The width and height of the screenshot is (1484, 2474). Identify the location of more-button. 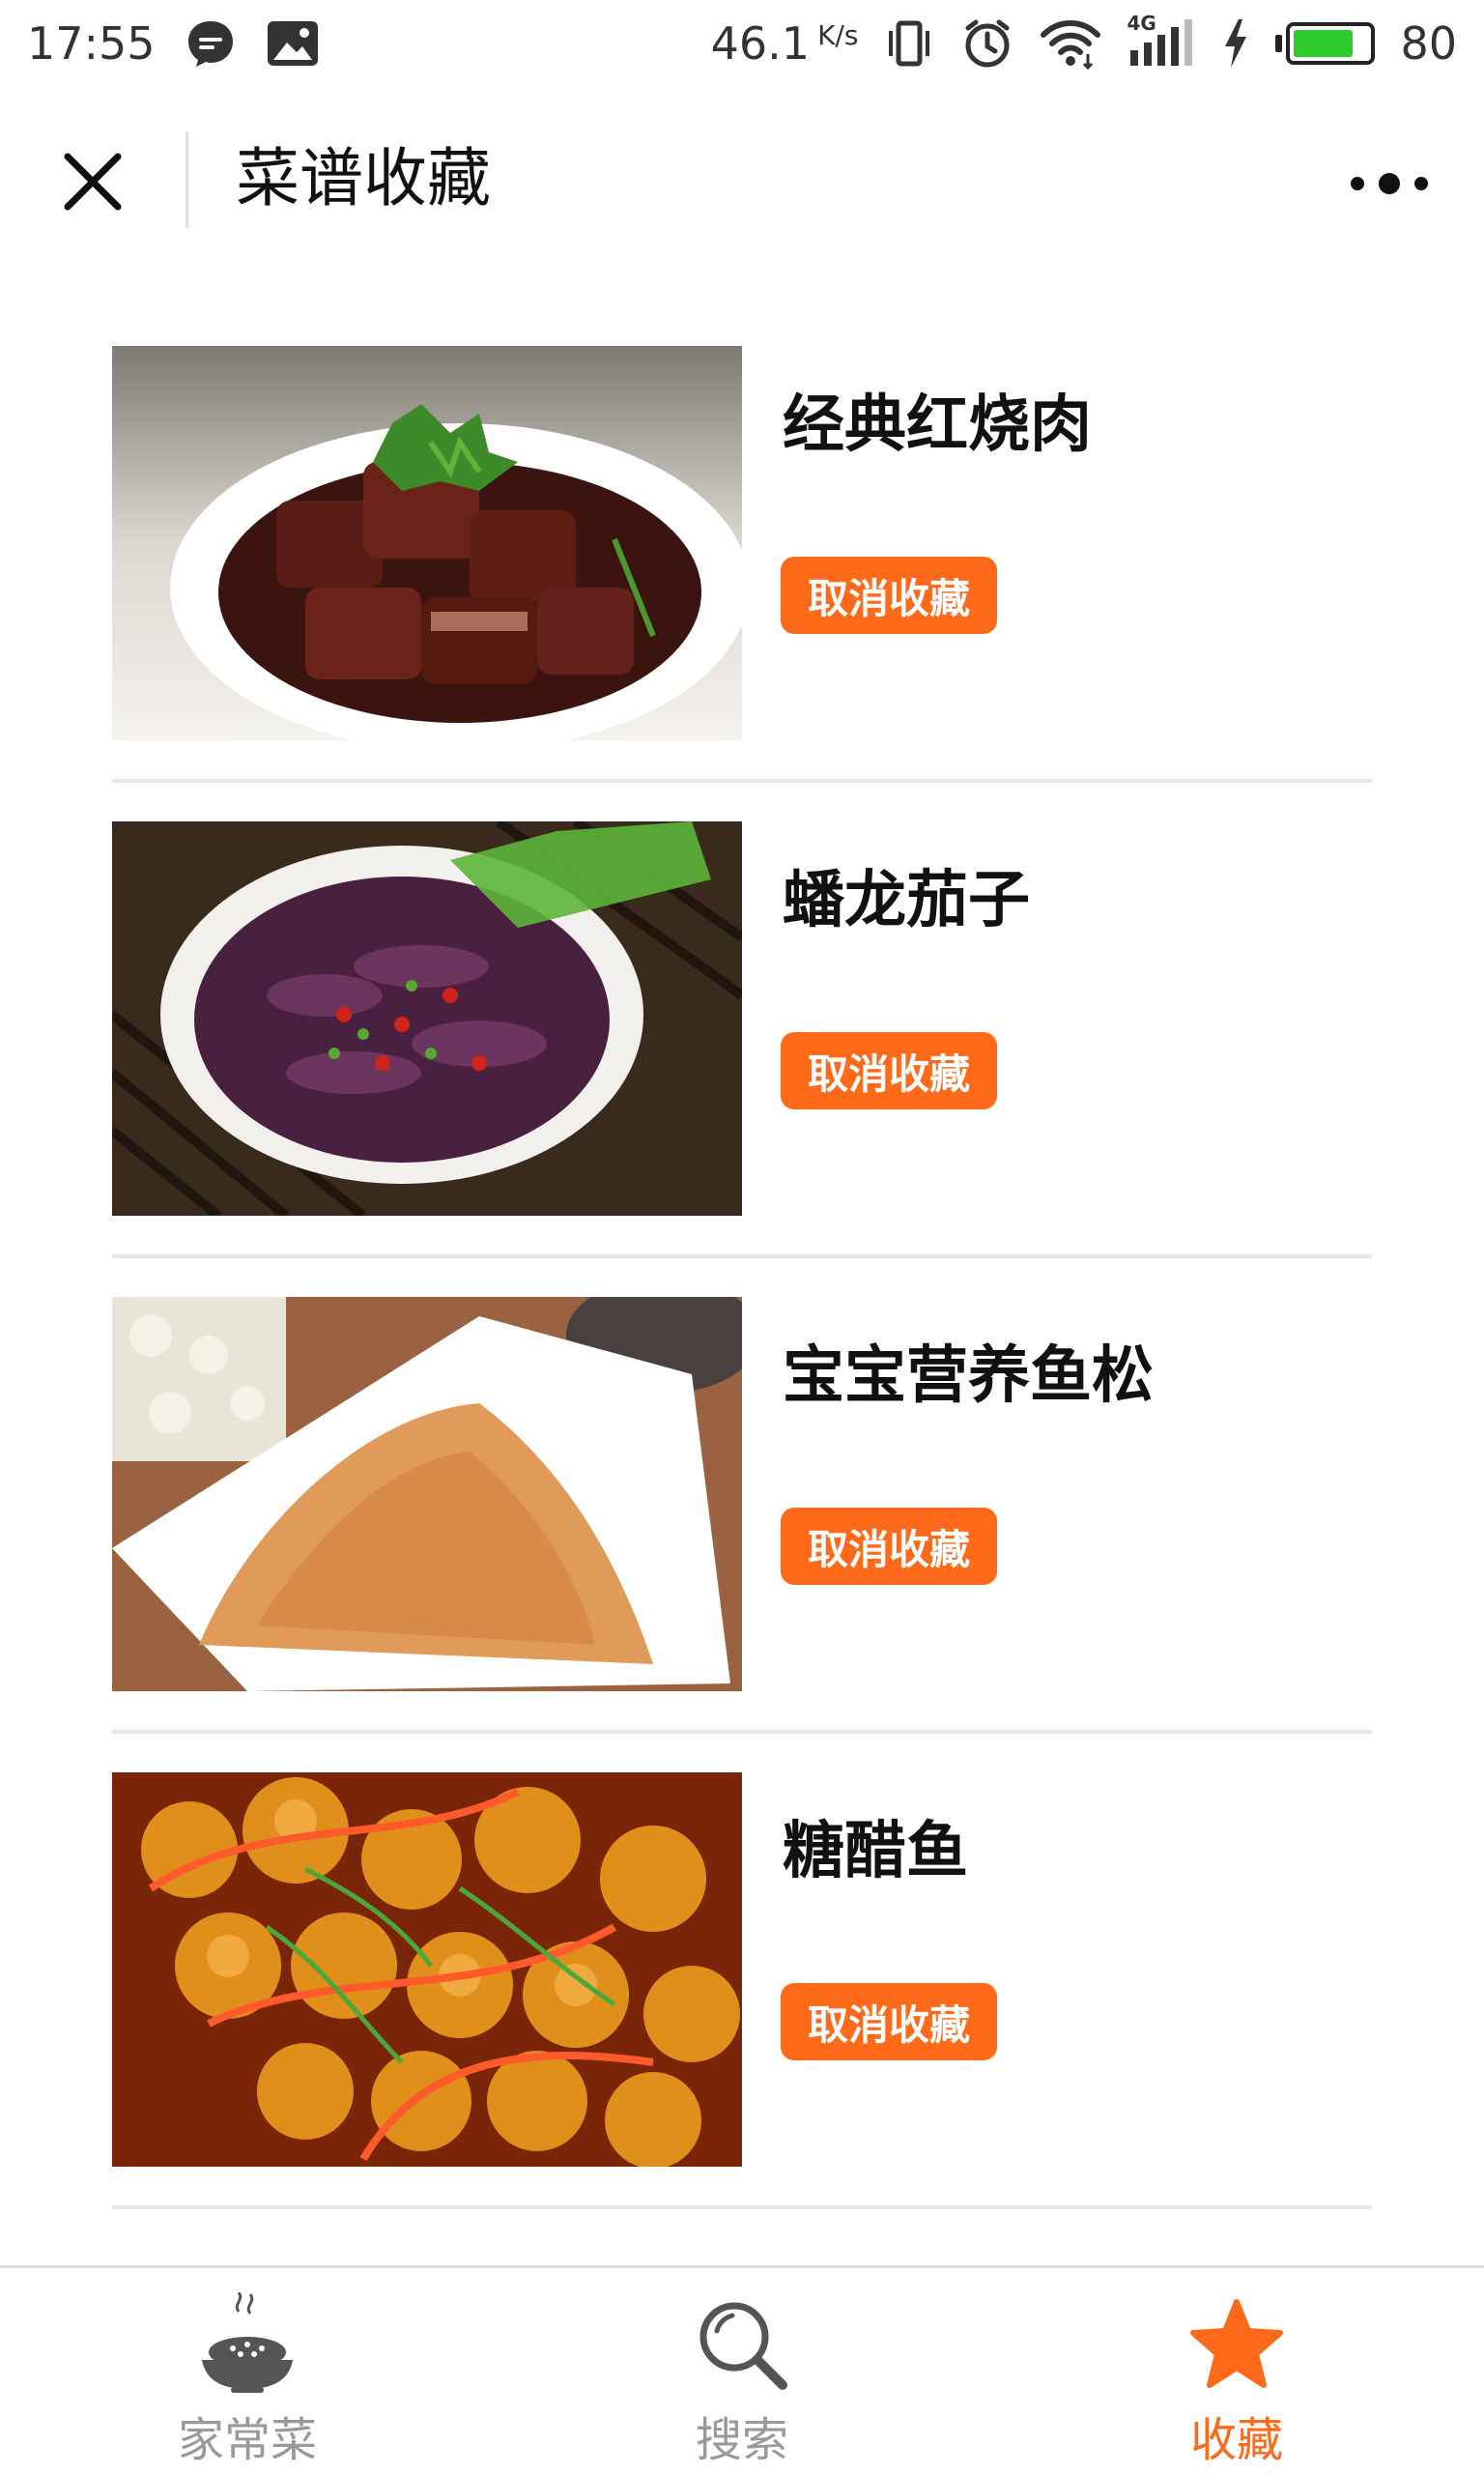
(1390, 184).